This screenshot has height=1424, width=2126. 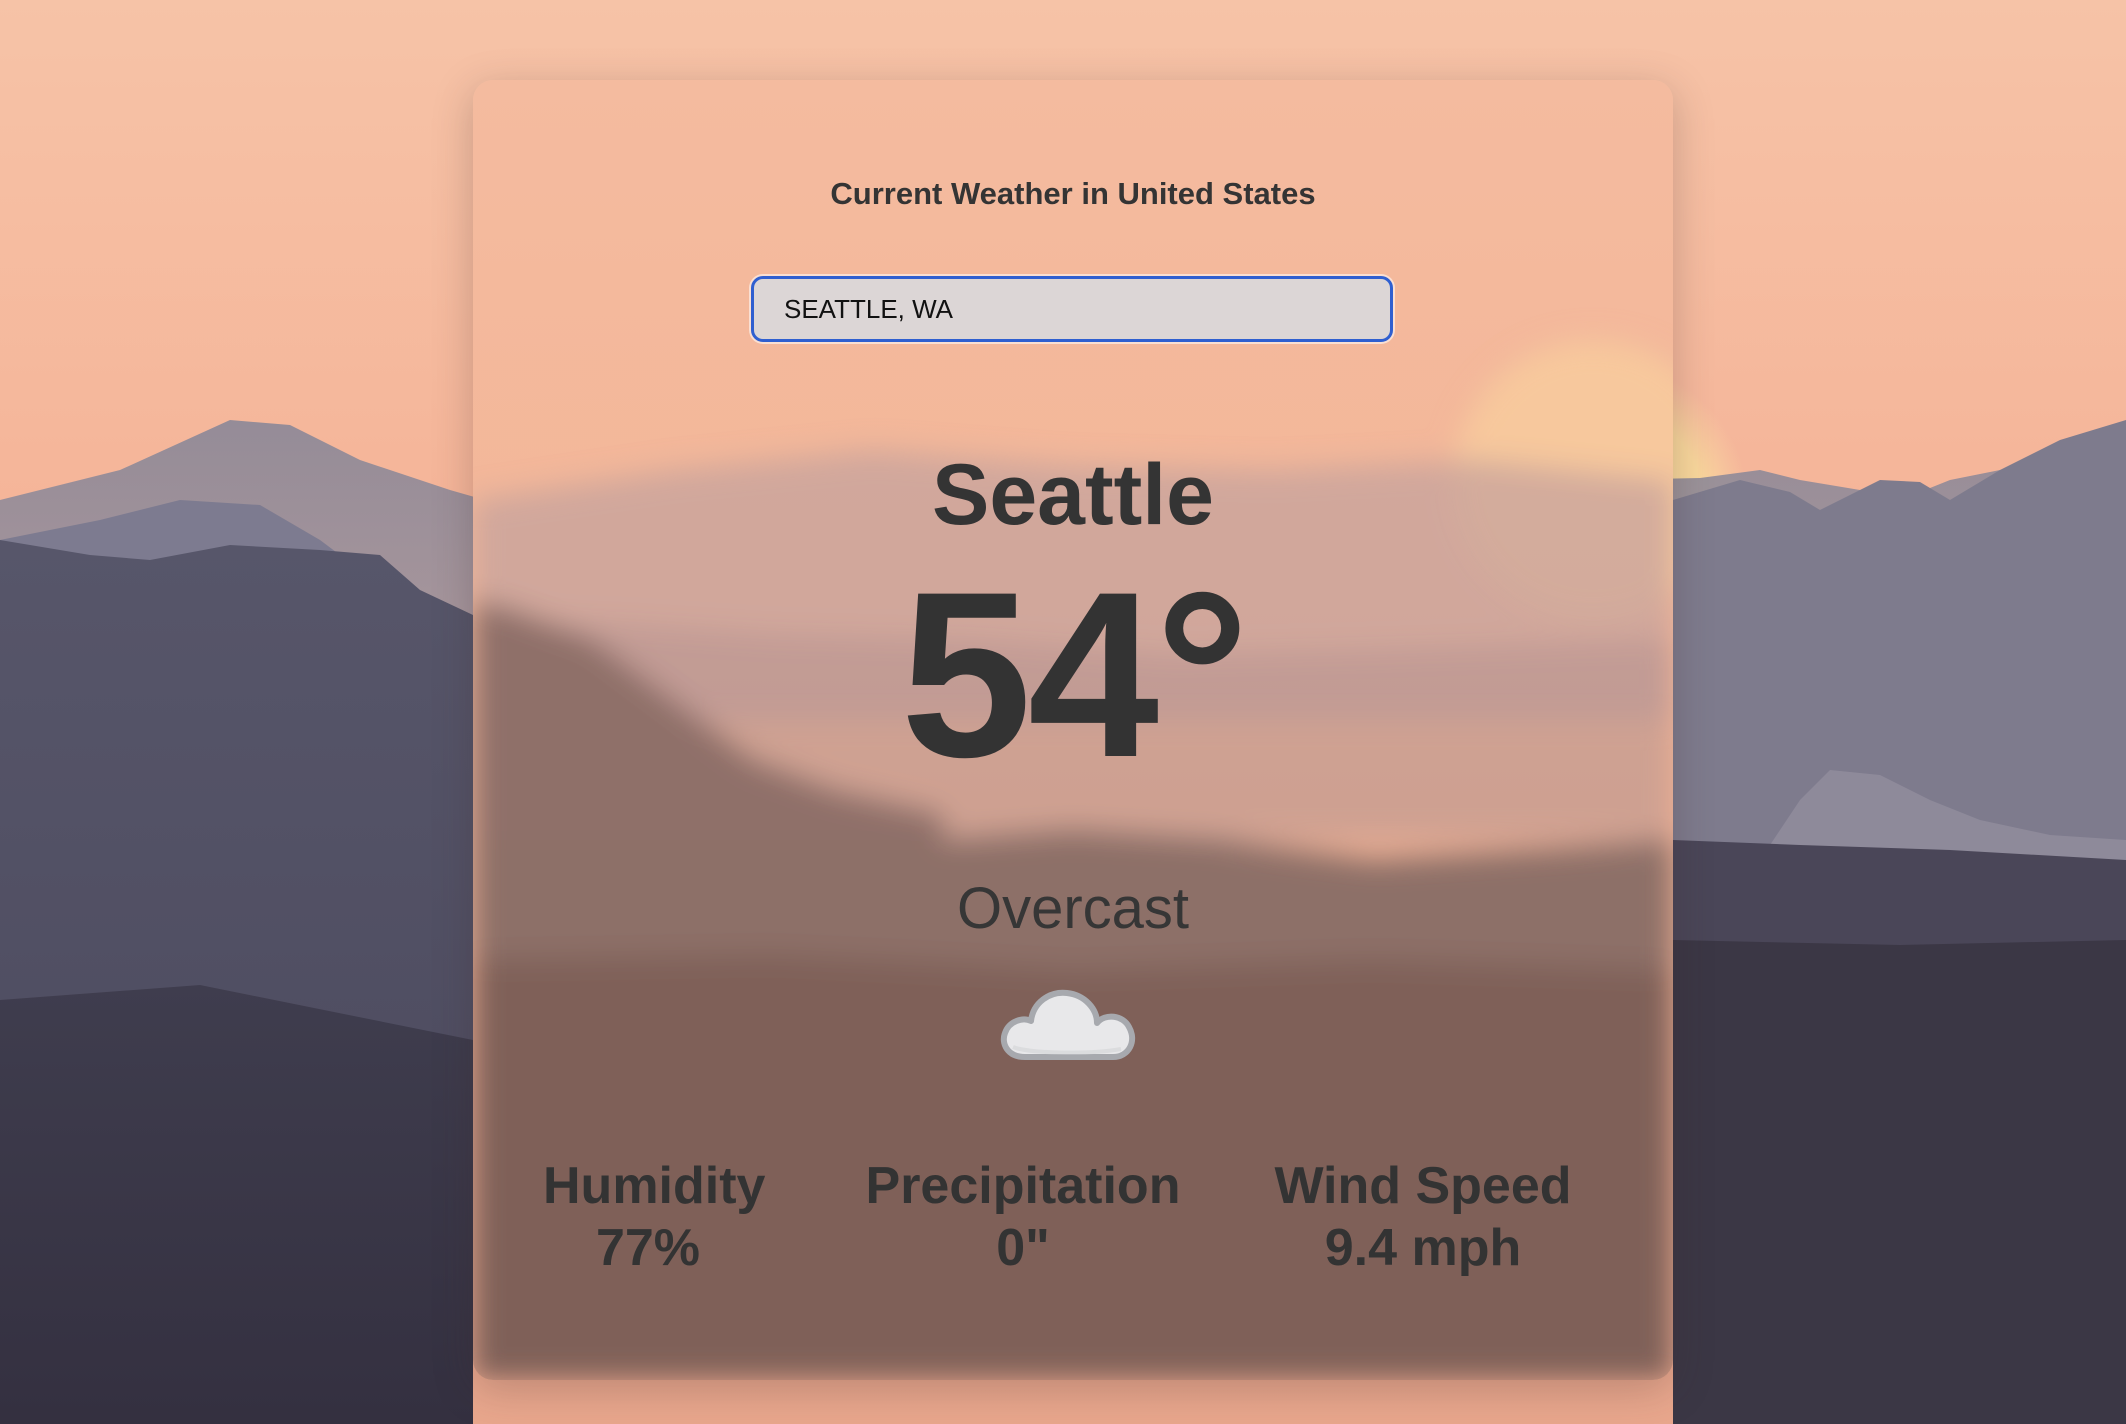 I want to click on page-title: Current Weather in United States, so click(x=1073, y=193).